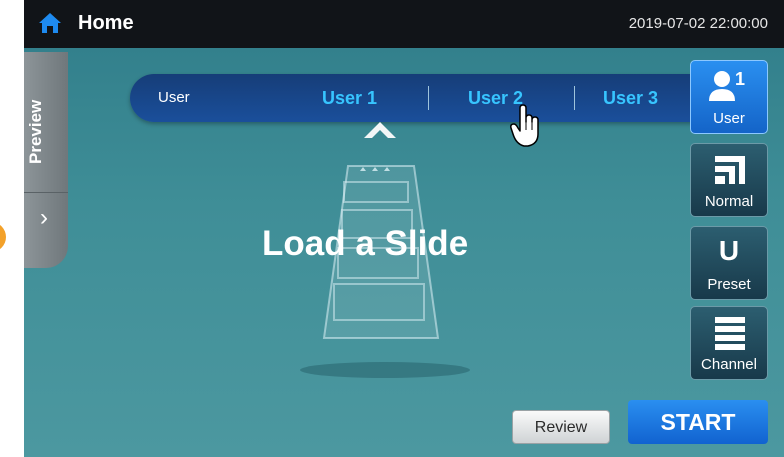 The width and height of the screenshot is (784, 457). I want to click on channel-mode-button: Channel, so click(729, 343).